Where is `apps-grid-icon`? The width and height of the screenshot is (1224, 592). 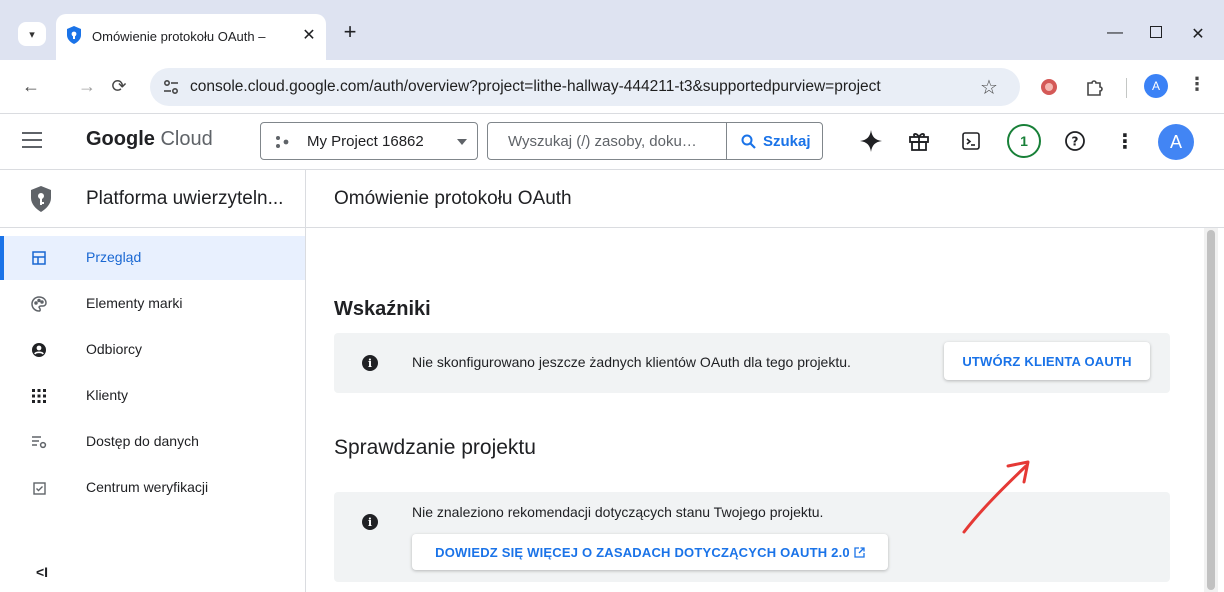 apps-grid-icon is located at coordinates (39, 396).